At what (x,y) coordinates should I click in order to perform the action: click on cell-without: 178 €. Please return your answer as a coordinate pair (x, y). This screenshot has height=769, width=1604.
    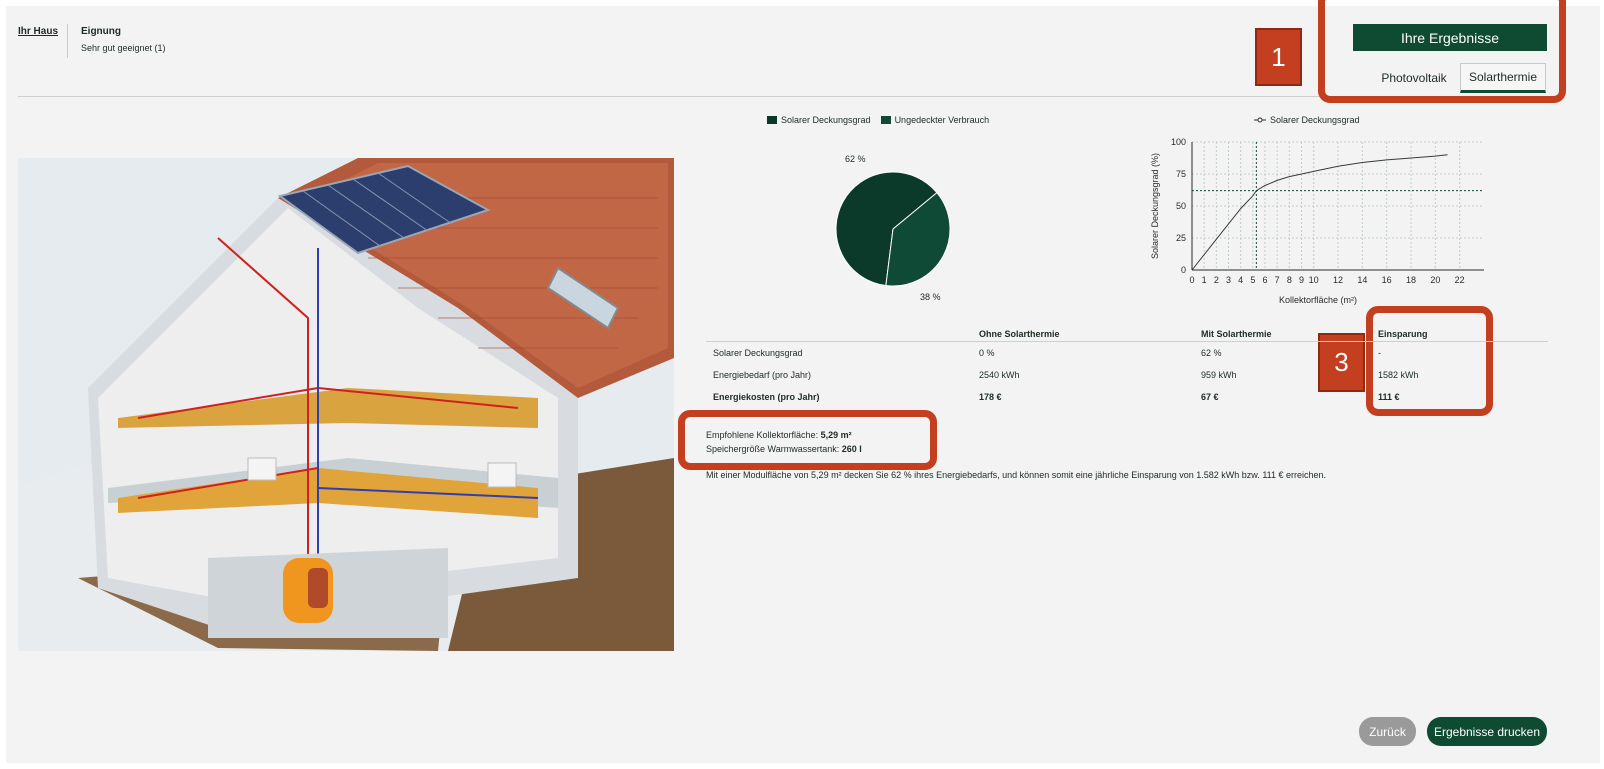
    Looking at the image, I should click on (990, 397).